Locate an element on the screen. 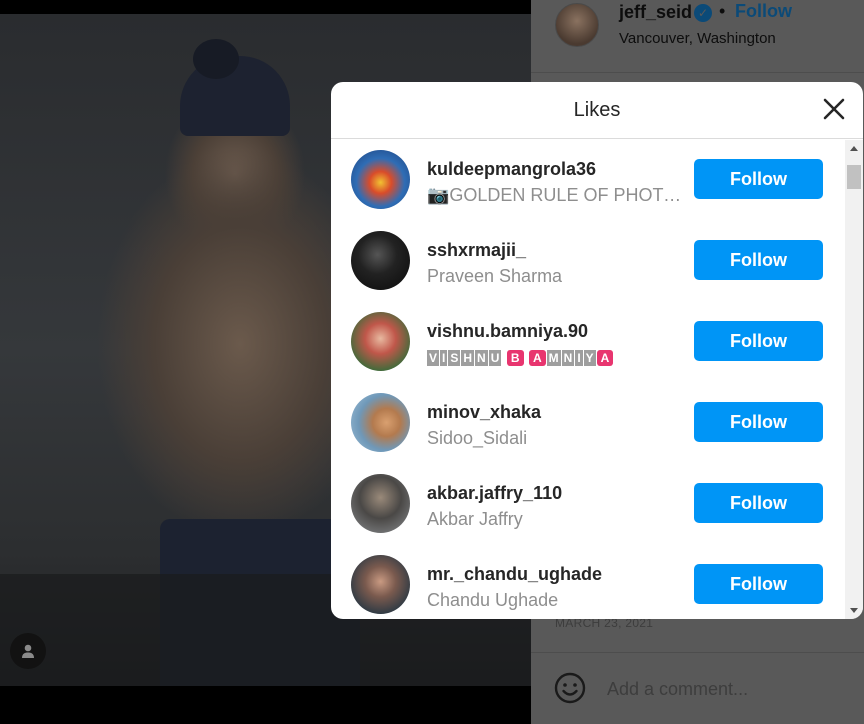  emoji-button is located at coordinates (570, 690).